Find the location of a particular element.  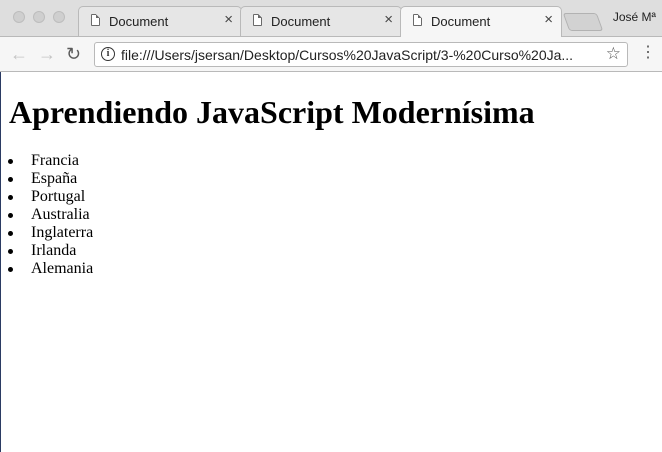

reload-icon: ↻ is located at coordinates (73, 54).